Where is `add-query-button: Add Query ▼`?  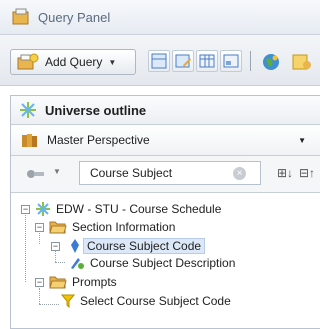
add-query-button: Add Query ▼ is located at coordinates (73, 62).